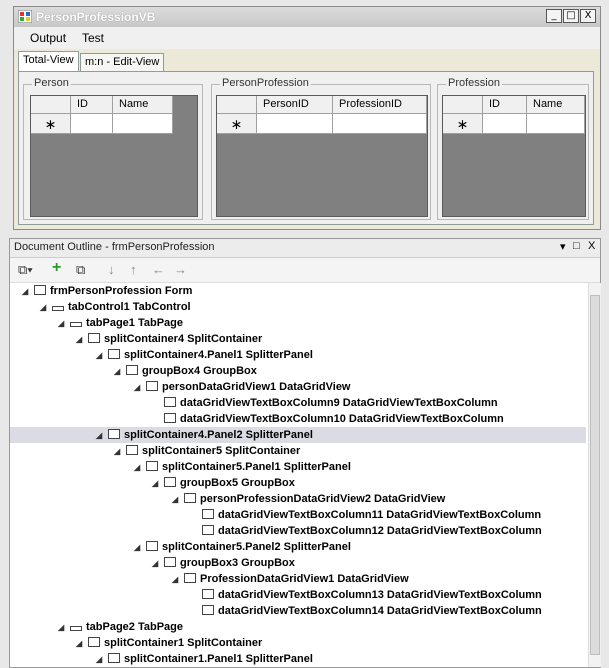 This screenshot has width=609, height=668. What do you see at coordinates (204, 355) in the screenshot?
I see `tree-node: ◢ splitContainer4.Panel1 SplitterPanel` at bounding box center [204, 355].